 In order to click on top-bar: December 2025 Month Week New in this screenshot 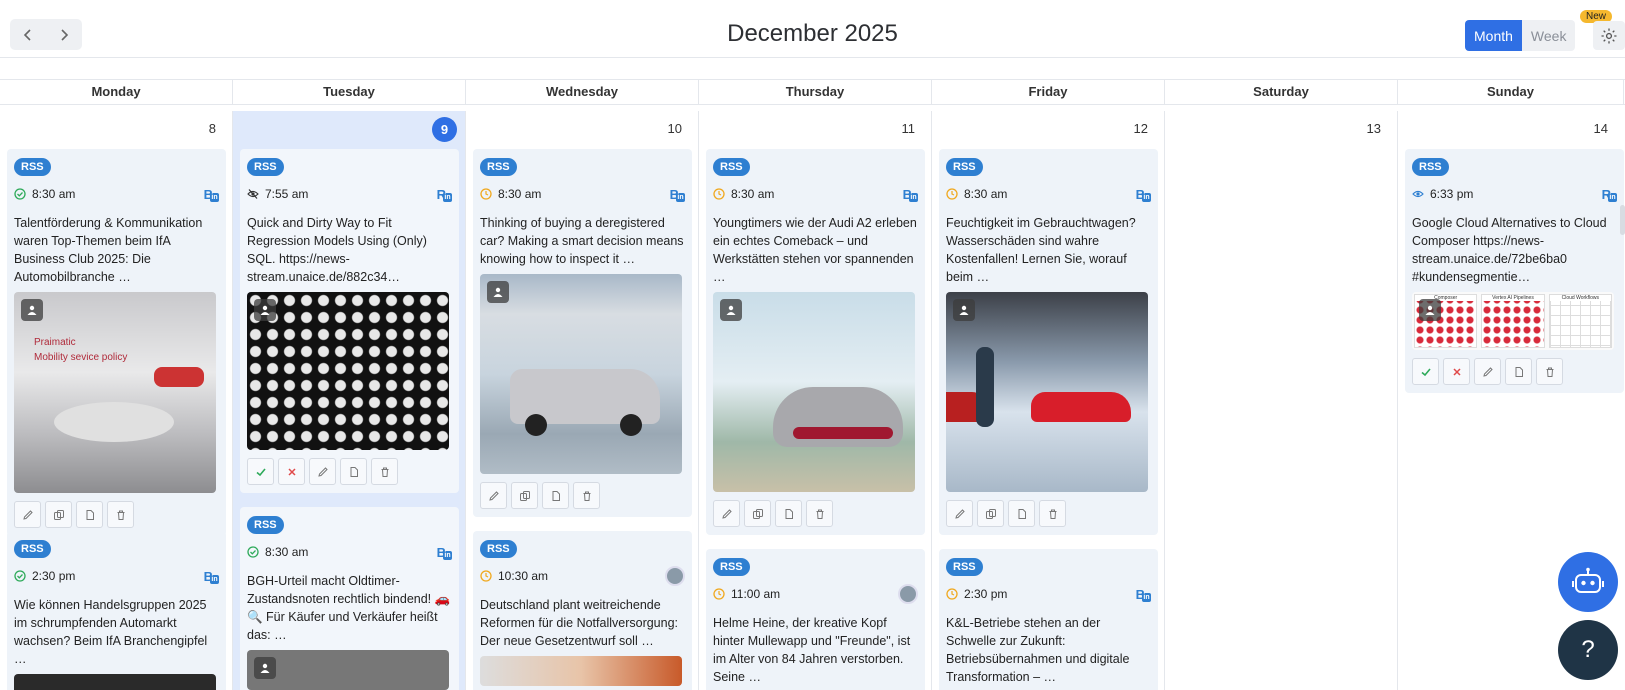, I will do `click(812, 29)`.